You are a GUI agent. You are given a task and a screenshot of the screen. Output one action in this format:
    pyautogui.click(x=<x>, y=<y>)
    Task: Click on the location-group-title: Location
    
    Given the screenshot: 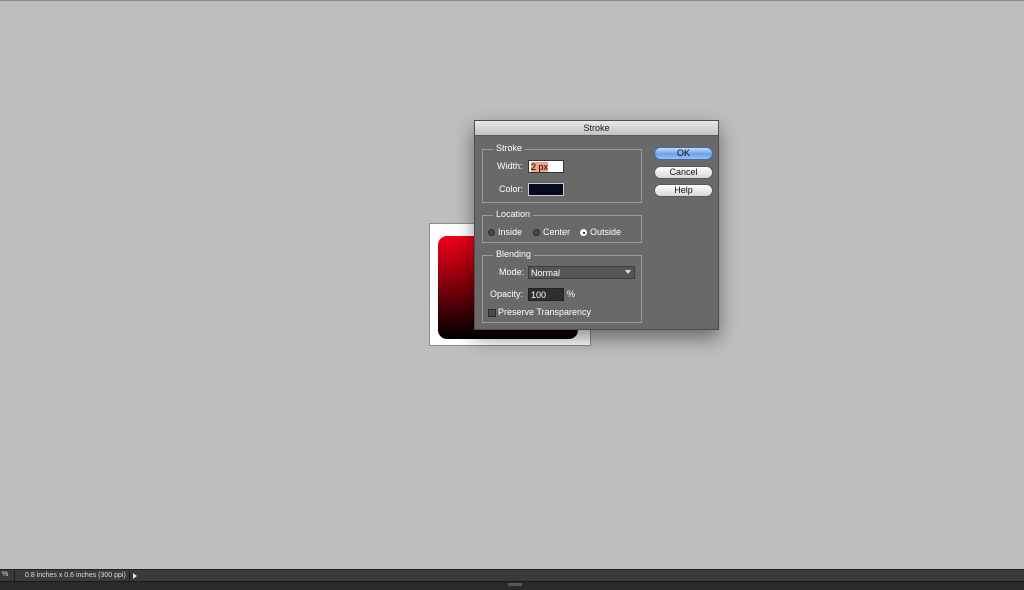 What is the action you would take?
    pyautogui.click(x=513, y=214)
    